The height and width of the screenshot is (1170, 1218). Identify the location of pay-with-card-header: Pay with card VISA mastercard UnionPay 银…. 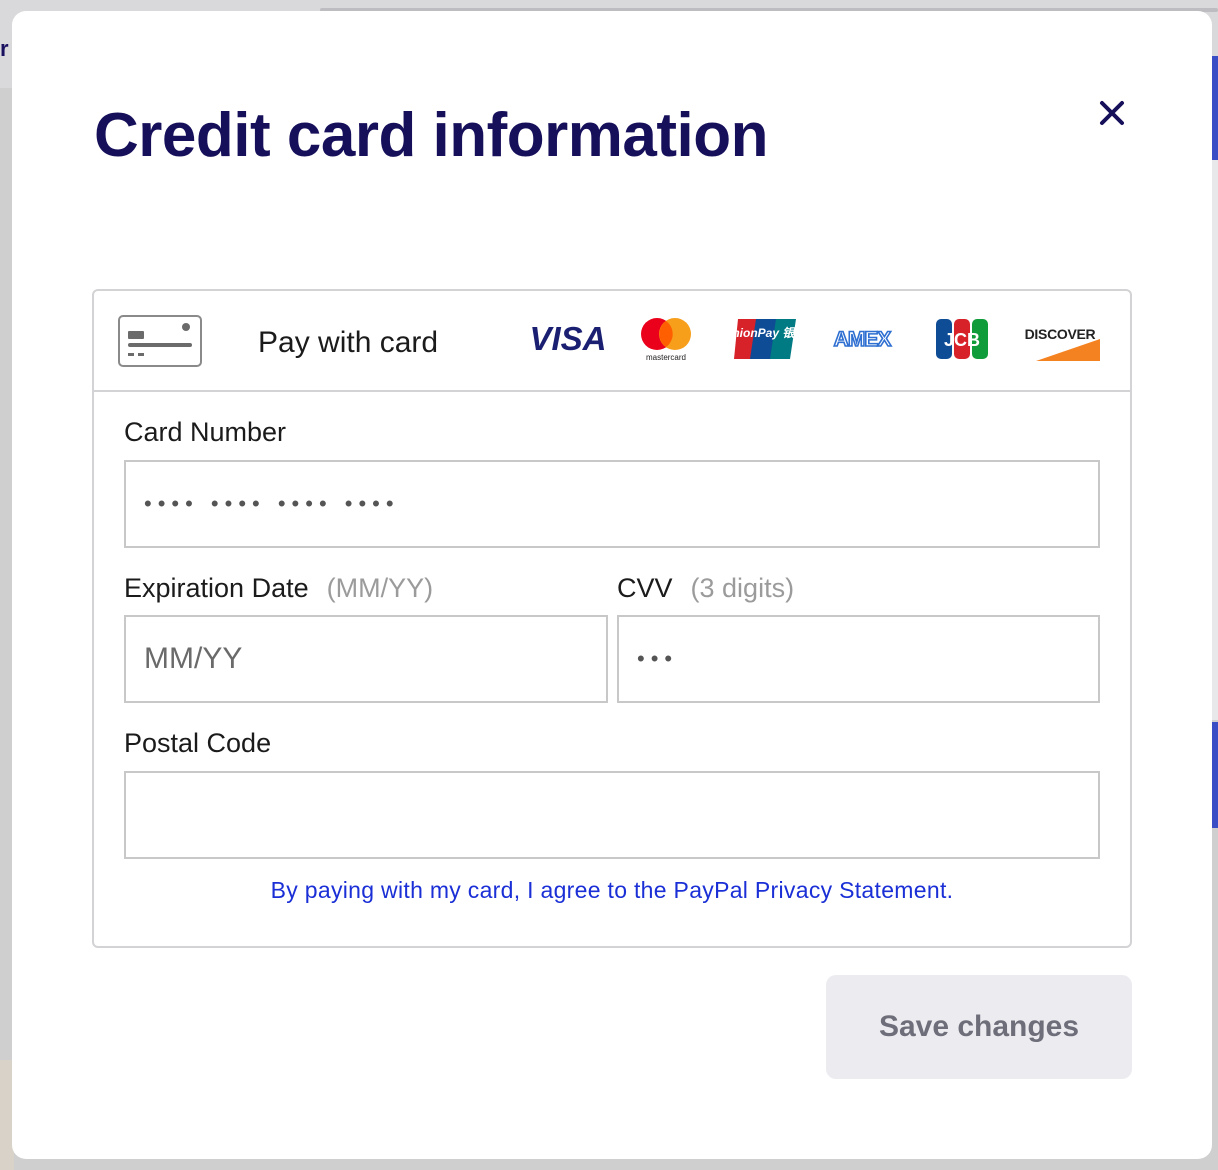
(612, 341).